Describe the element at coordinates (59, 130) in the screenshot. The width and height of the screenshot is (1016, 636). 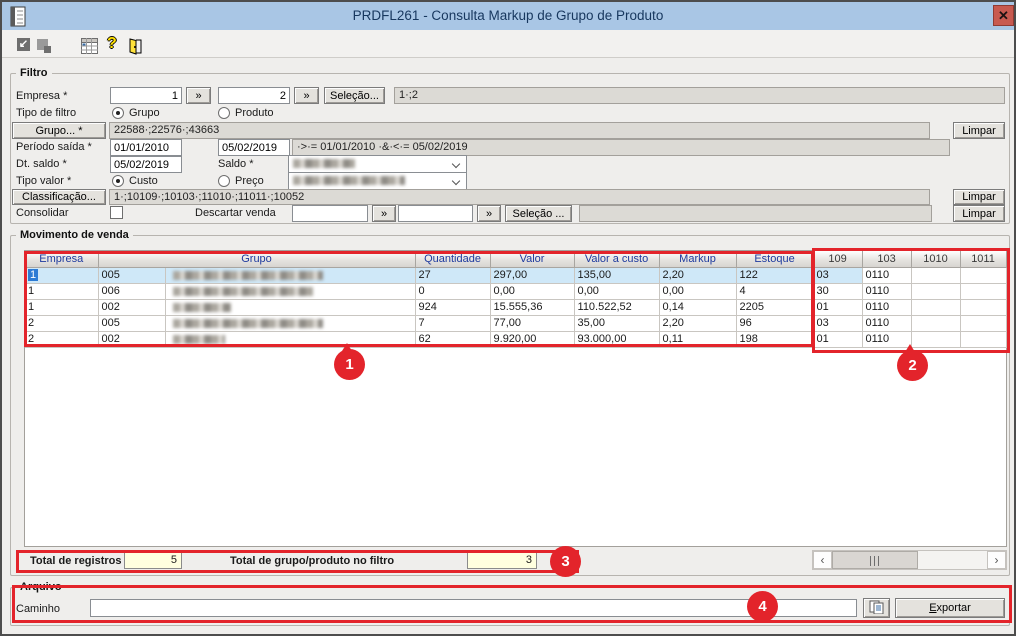
I see `grupo-button: Grupo... *` at that location.